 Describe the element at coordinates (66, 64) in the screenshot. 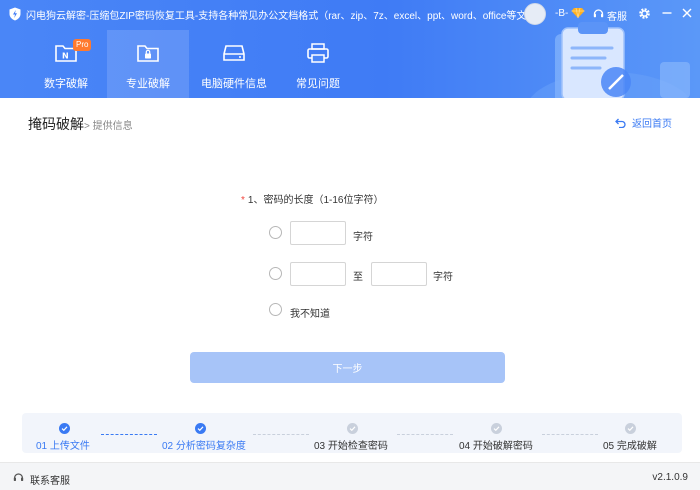

I see `tab-digit-crack: N Pro 数字破解` at that location.